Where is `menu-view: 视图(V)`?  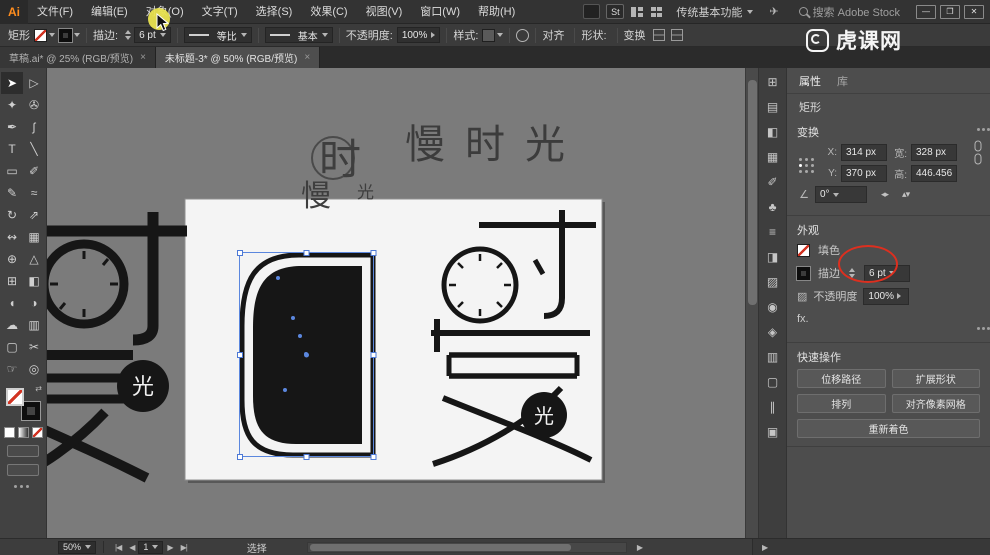 menu-view: 视图(V) is located at coordinates (384, 12).